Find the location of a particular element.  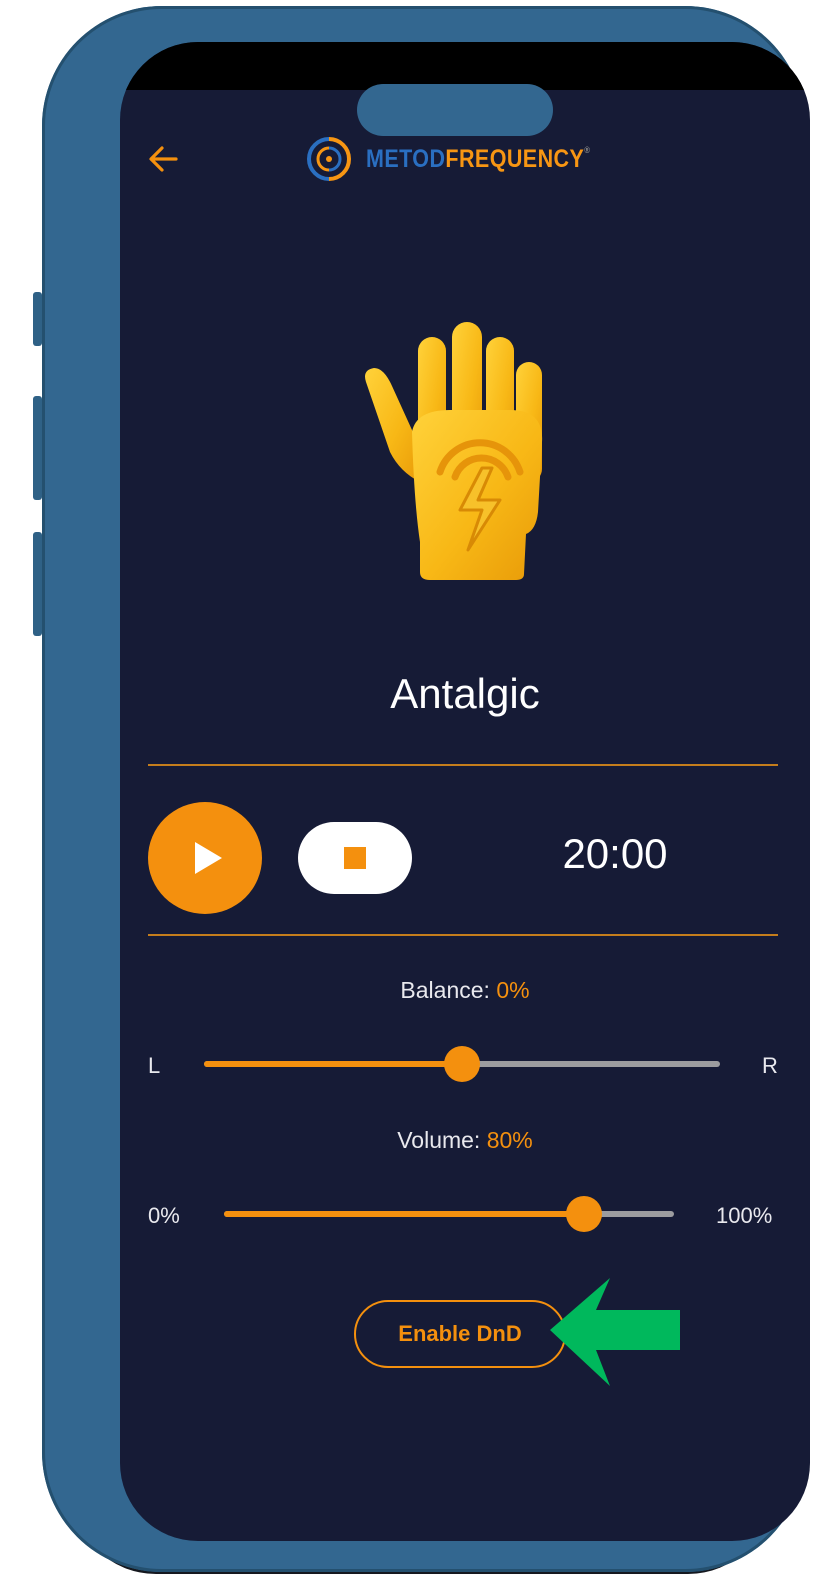

stop-button is located at coordinates (355, 858).